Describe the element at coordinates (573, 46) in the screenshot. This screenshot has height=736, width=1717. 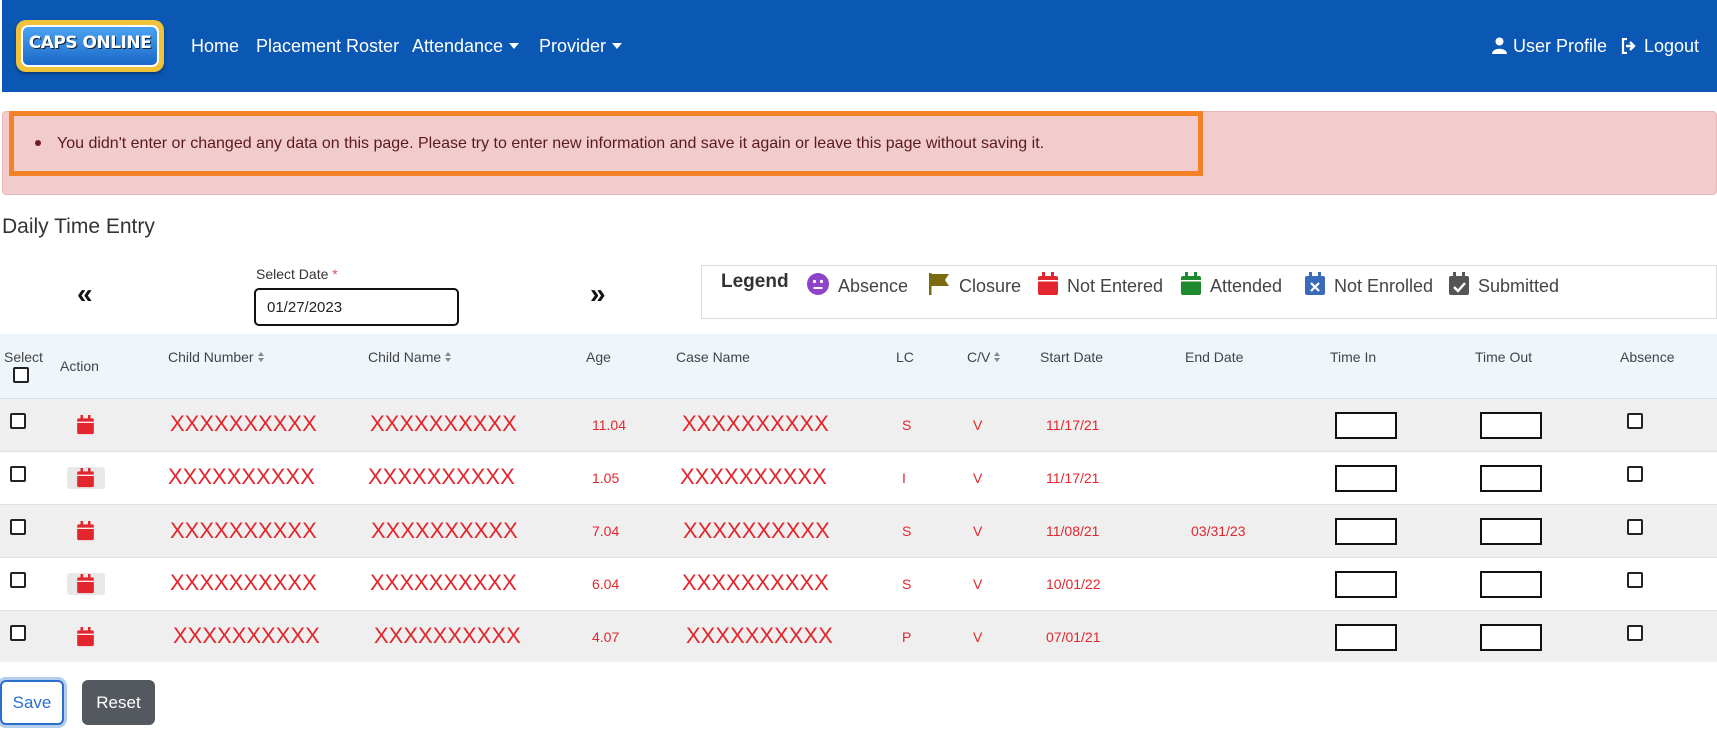
I see `nav-provider-label: Provider` at that location.